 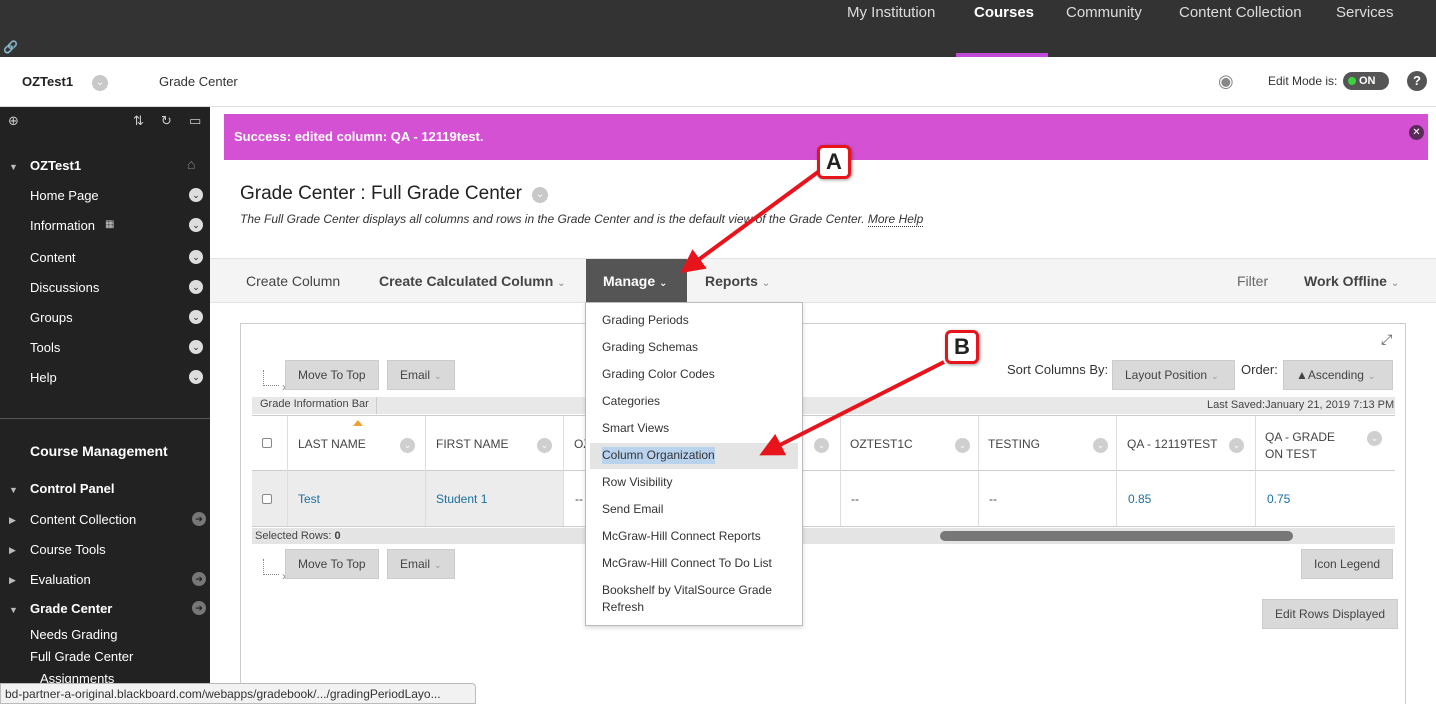 I want to click on cell-first-name: Student 1, so click(x=461, y=499).